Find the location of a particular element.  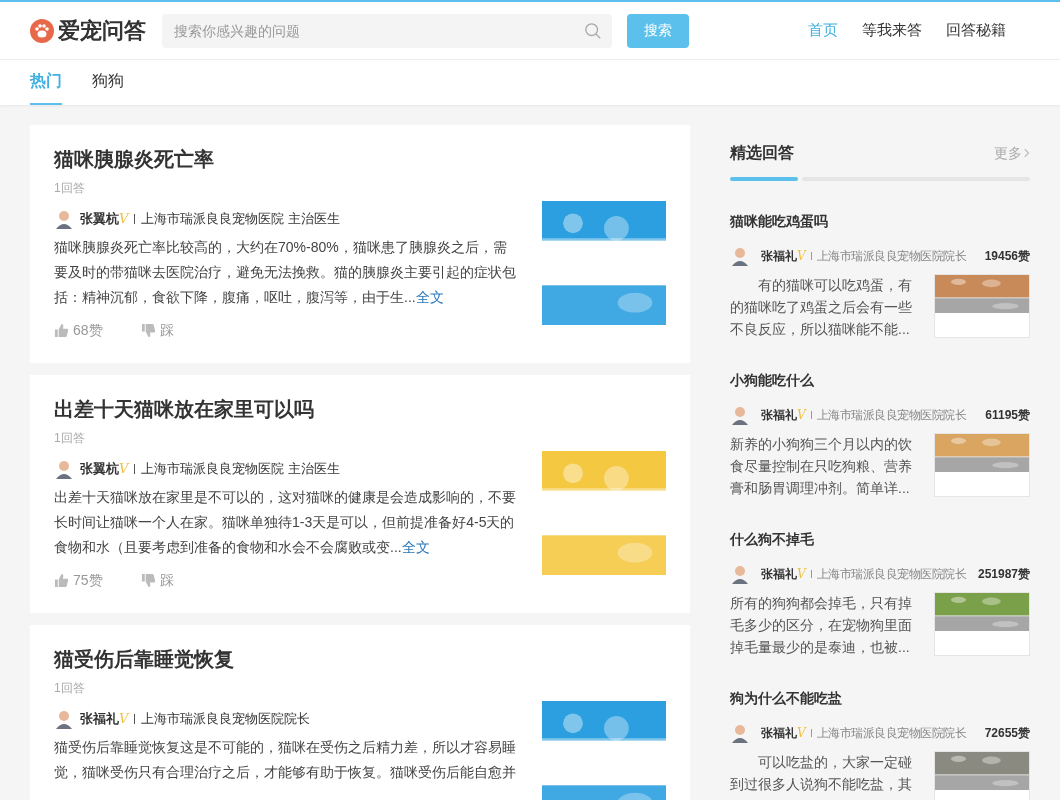

answer-title: 什么狗不掉毛 is located at coordinates (880, 539).